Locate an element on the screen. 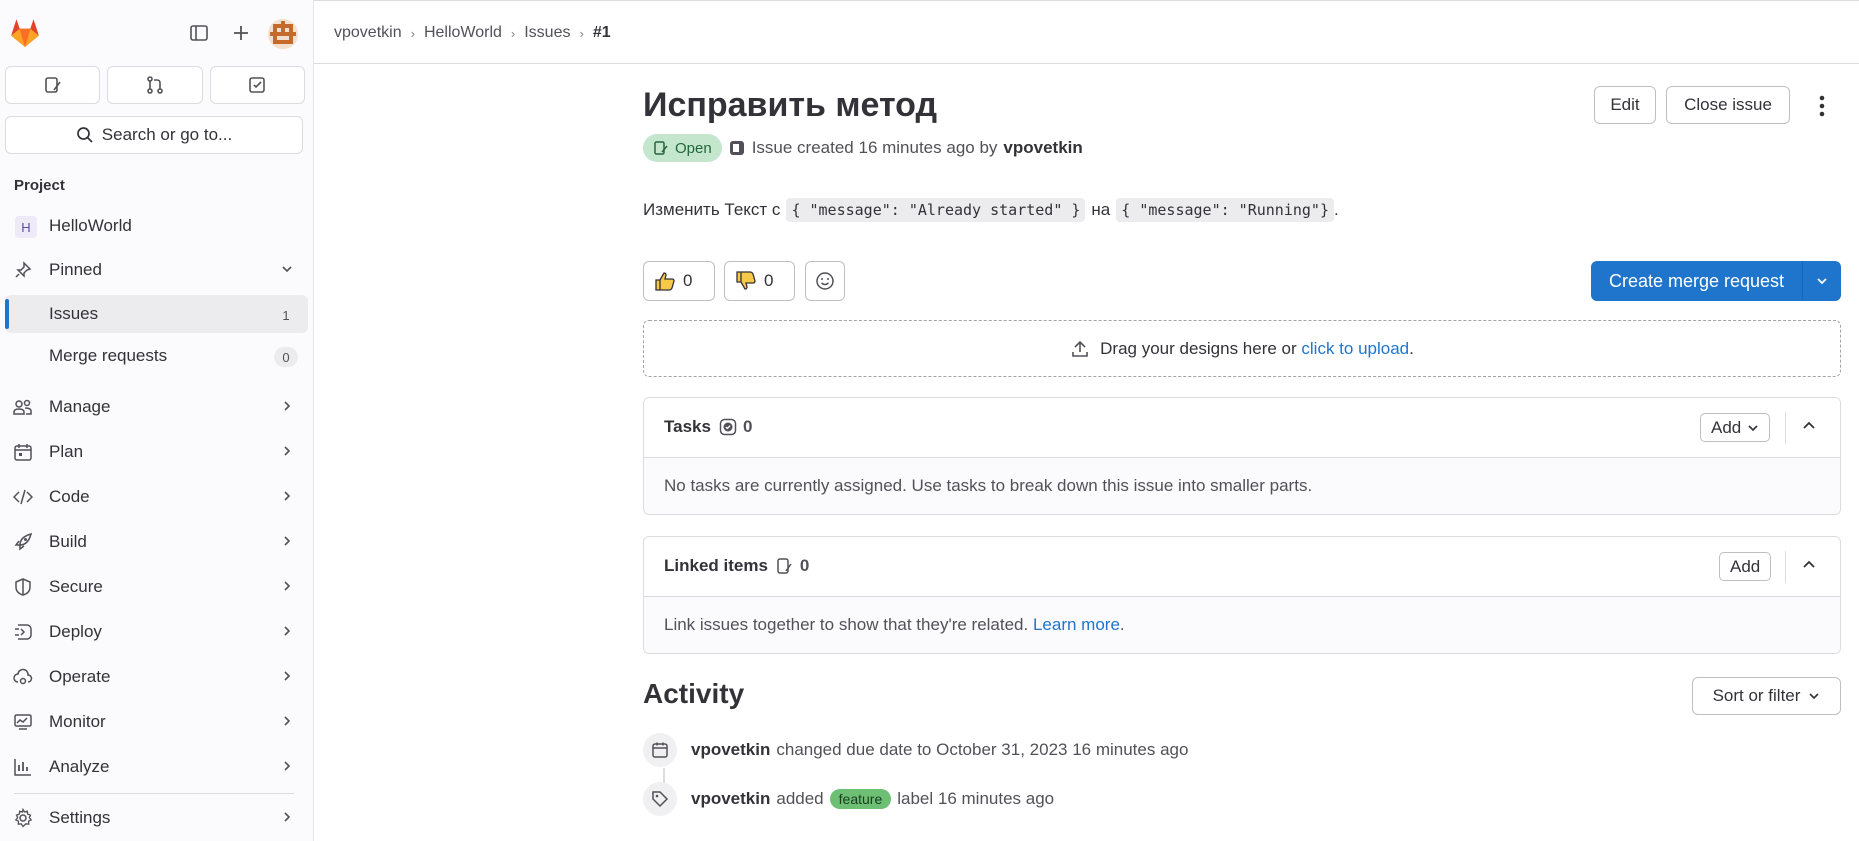 This screenshot has height=841, width=1859. upload-link: click to upload is located at coordinates (1355, 348).